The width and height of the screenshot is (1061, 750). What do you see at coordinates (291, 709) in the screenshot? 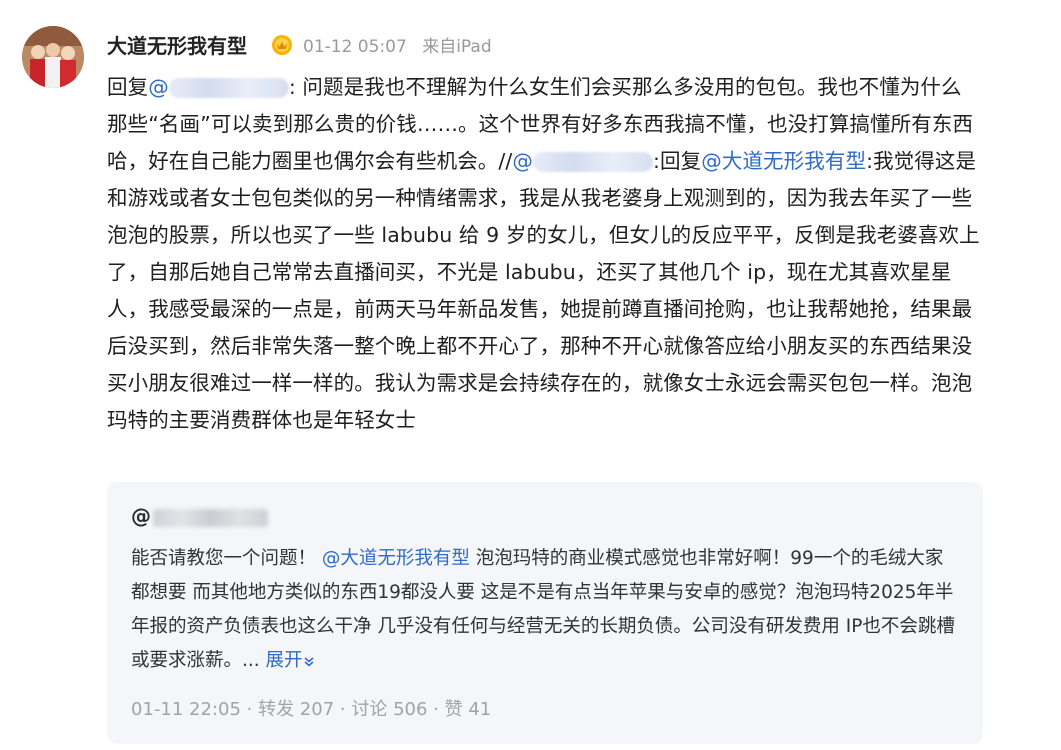
I see `repost-count: · 转发 207` at bounding box center [291, 709].